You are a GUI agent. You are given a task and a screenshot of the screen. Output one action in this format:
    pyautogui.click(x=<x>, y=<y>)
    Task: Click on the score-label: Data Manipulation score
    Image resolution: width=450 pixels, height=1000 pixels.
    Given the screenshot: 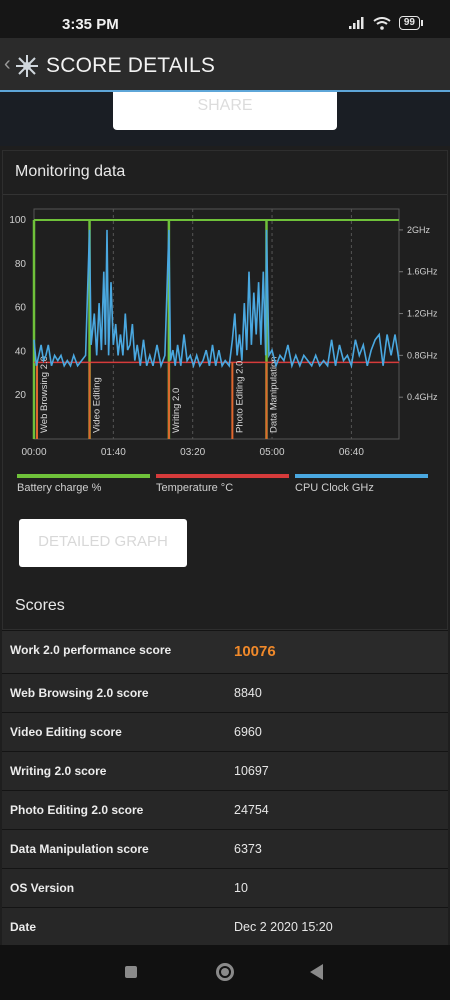 What is the action you would take?
    pyautogui.click(x=79, y=849)
    